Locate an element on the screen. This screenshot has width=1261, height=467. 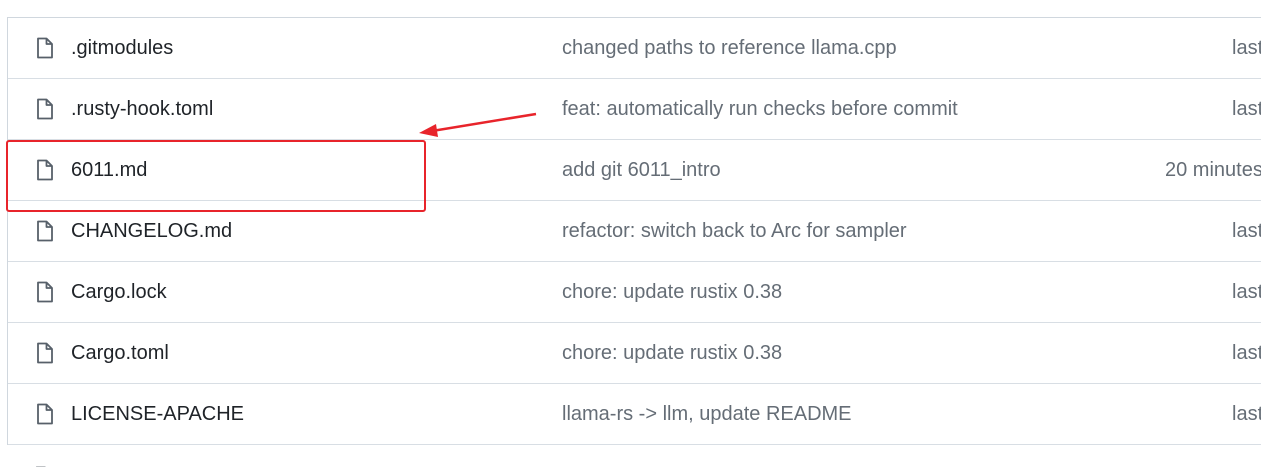
file-name-link: .rusty-hook.toml is located at coordinates (142, 109).